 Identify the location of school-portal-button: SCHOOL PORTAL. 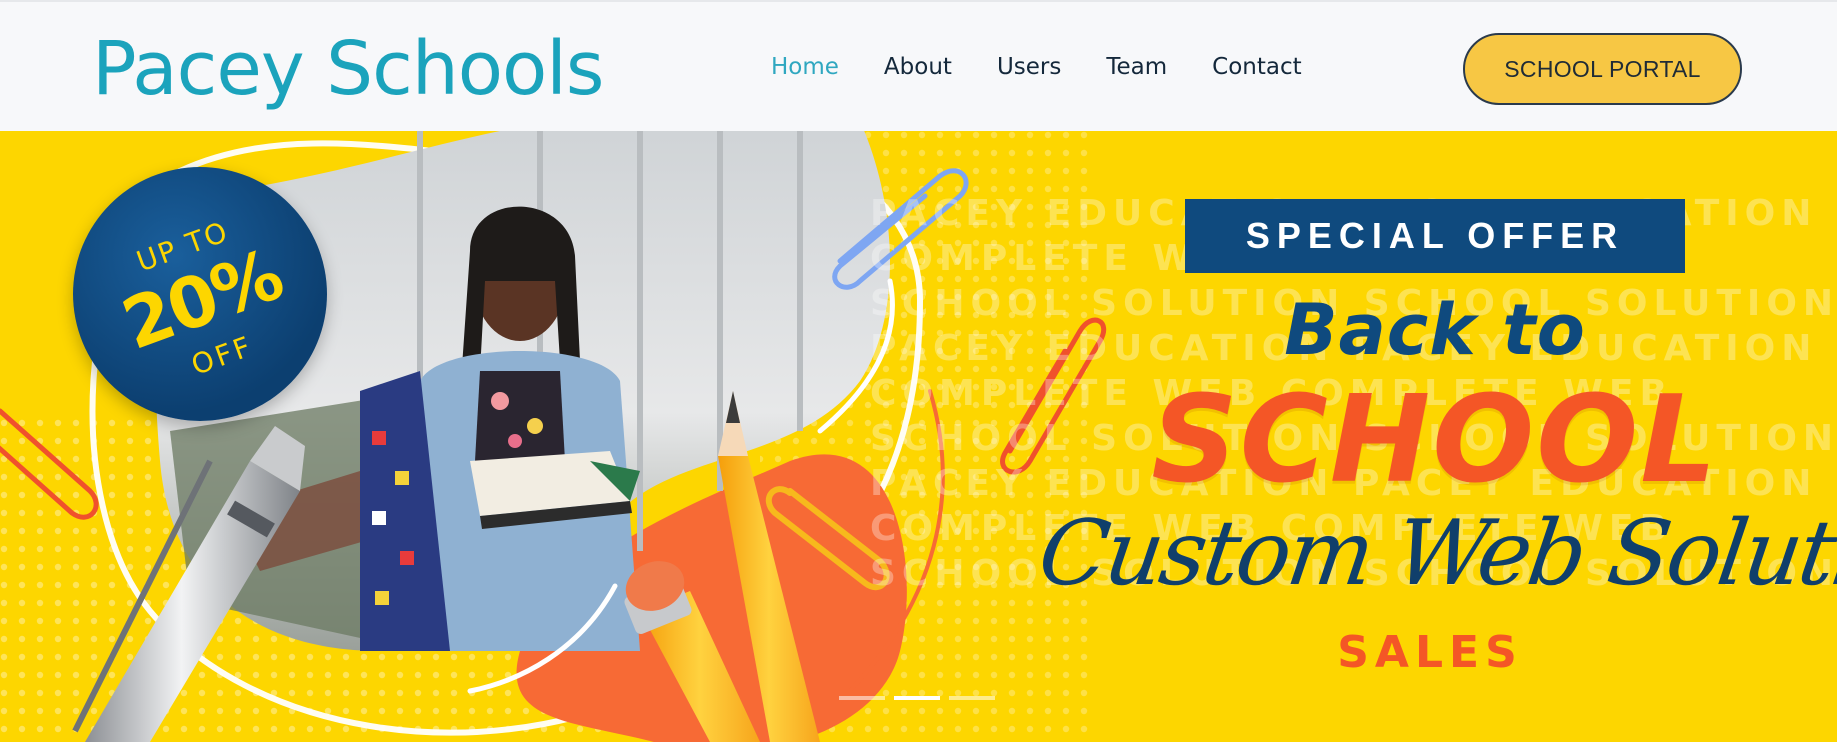
(1602, 69).